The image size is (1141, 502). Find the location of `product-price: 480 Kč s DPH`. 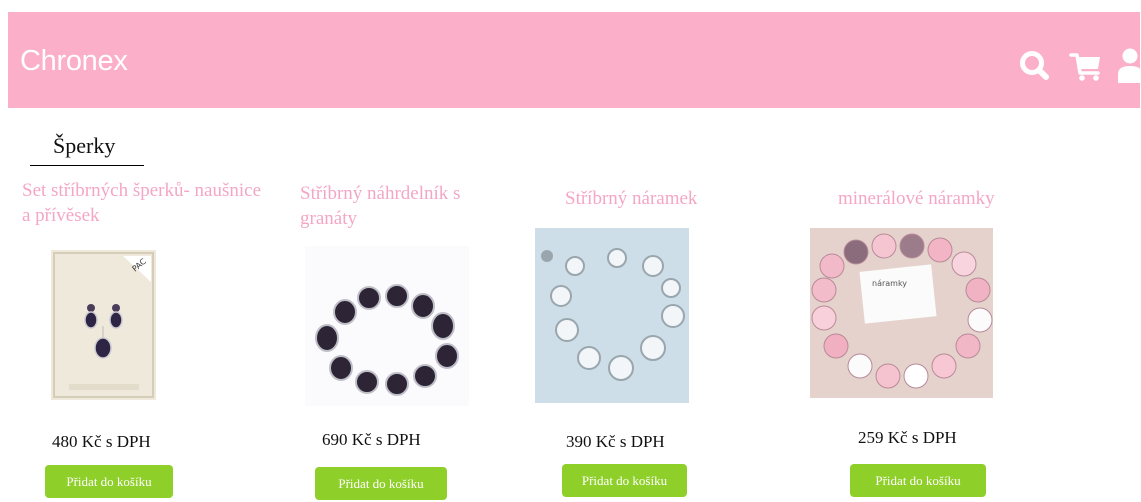

product-price: 480 Kč s DPH is located at coordinates (101, 441).